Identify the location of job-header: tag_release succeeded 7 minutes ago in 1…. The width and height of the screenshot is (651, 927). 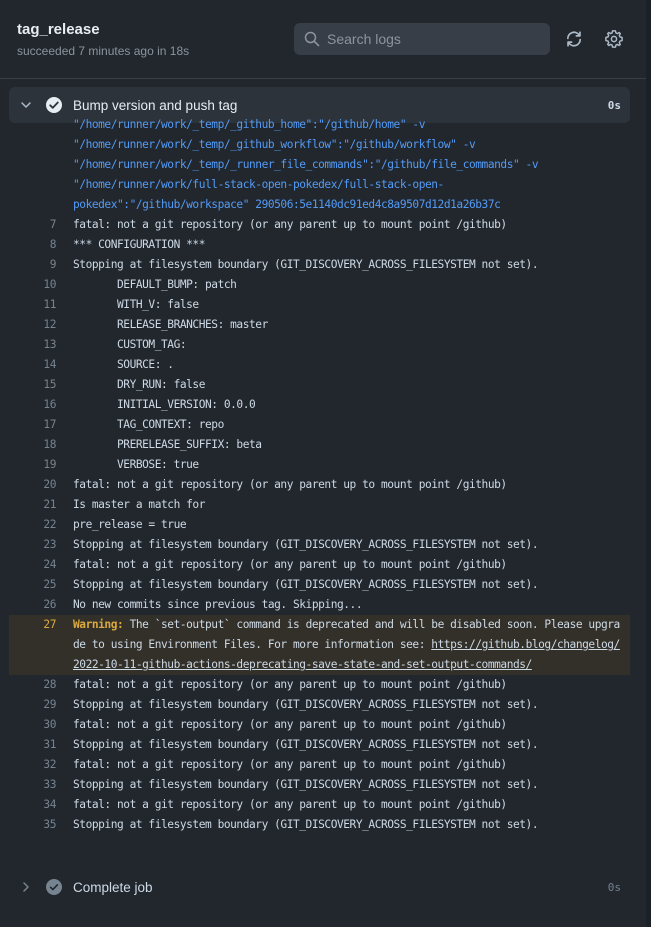
(323, 39).